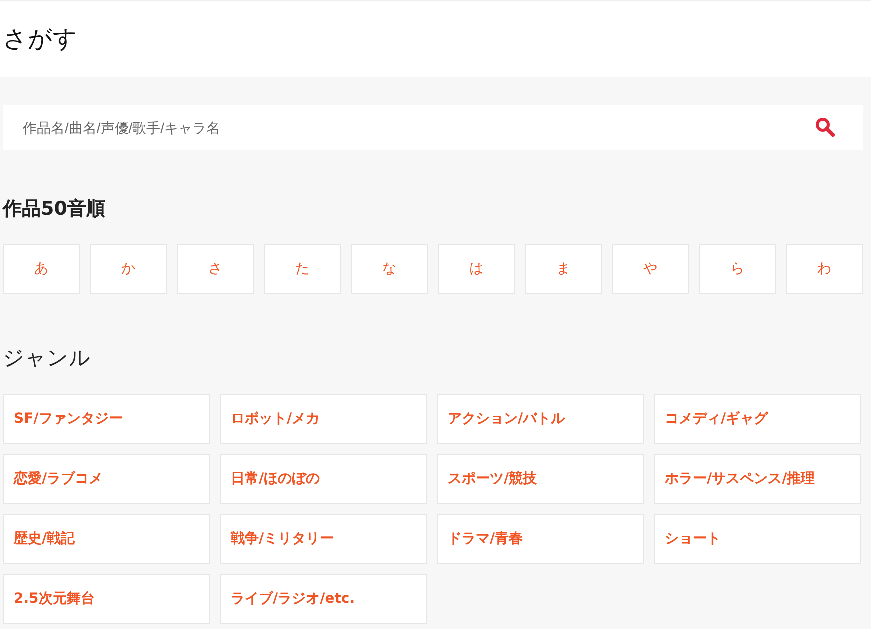 This screenshot has height=629, width=871. What do you see at coordinates (540, 479) in the screenshot?
I see `genre-link: スポーツ/競技` at bounding box center [540, 479].